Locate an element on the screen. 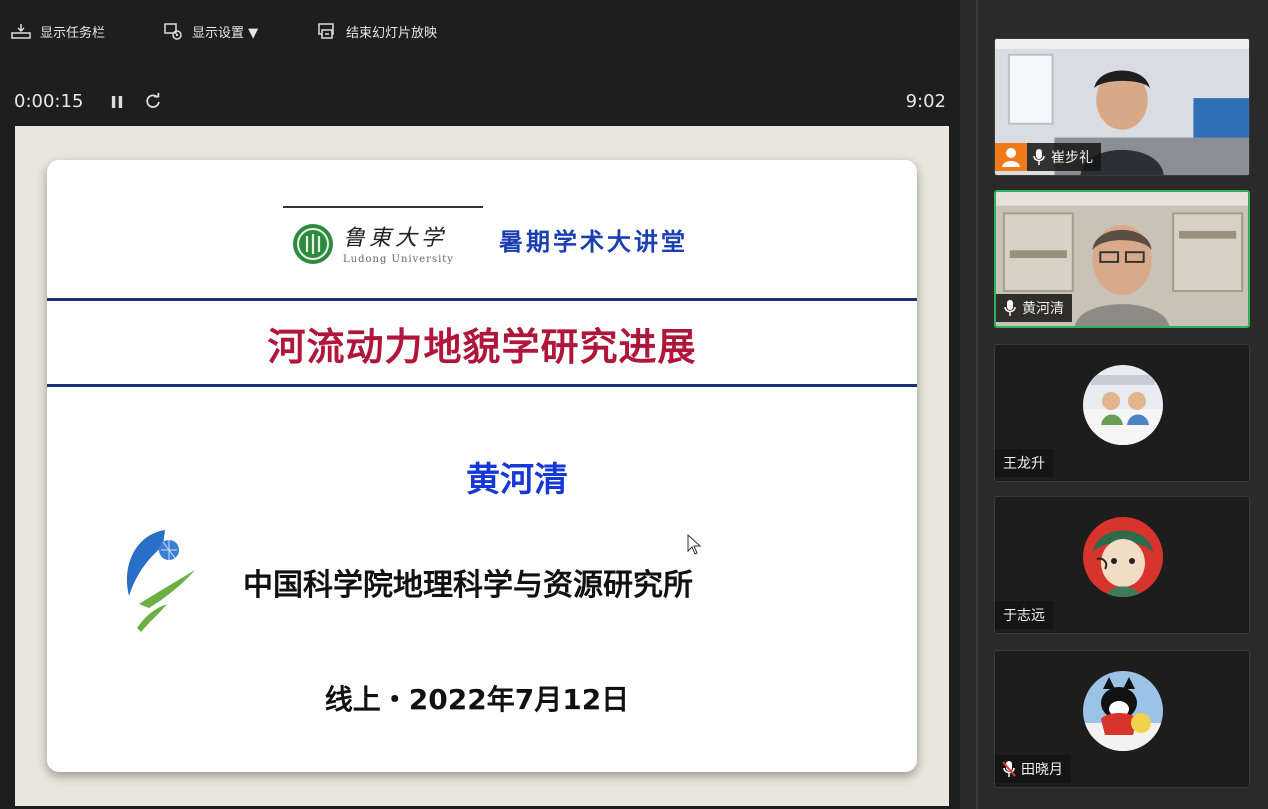 Image resolution: width=1268 pixels, height=809 pixels. display-settings-label: 显示设置 ▼ is located at coordinates (225, 33).